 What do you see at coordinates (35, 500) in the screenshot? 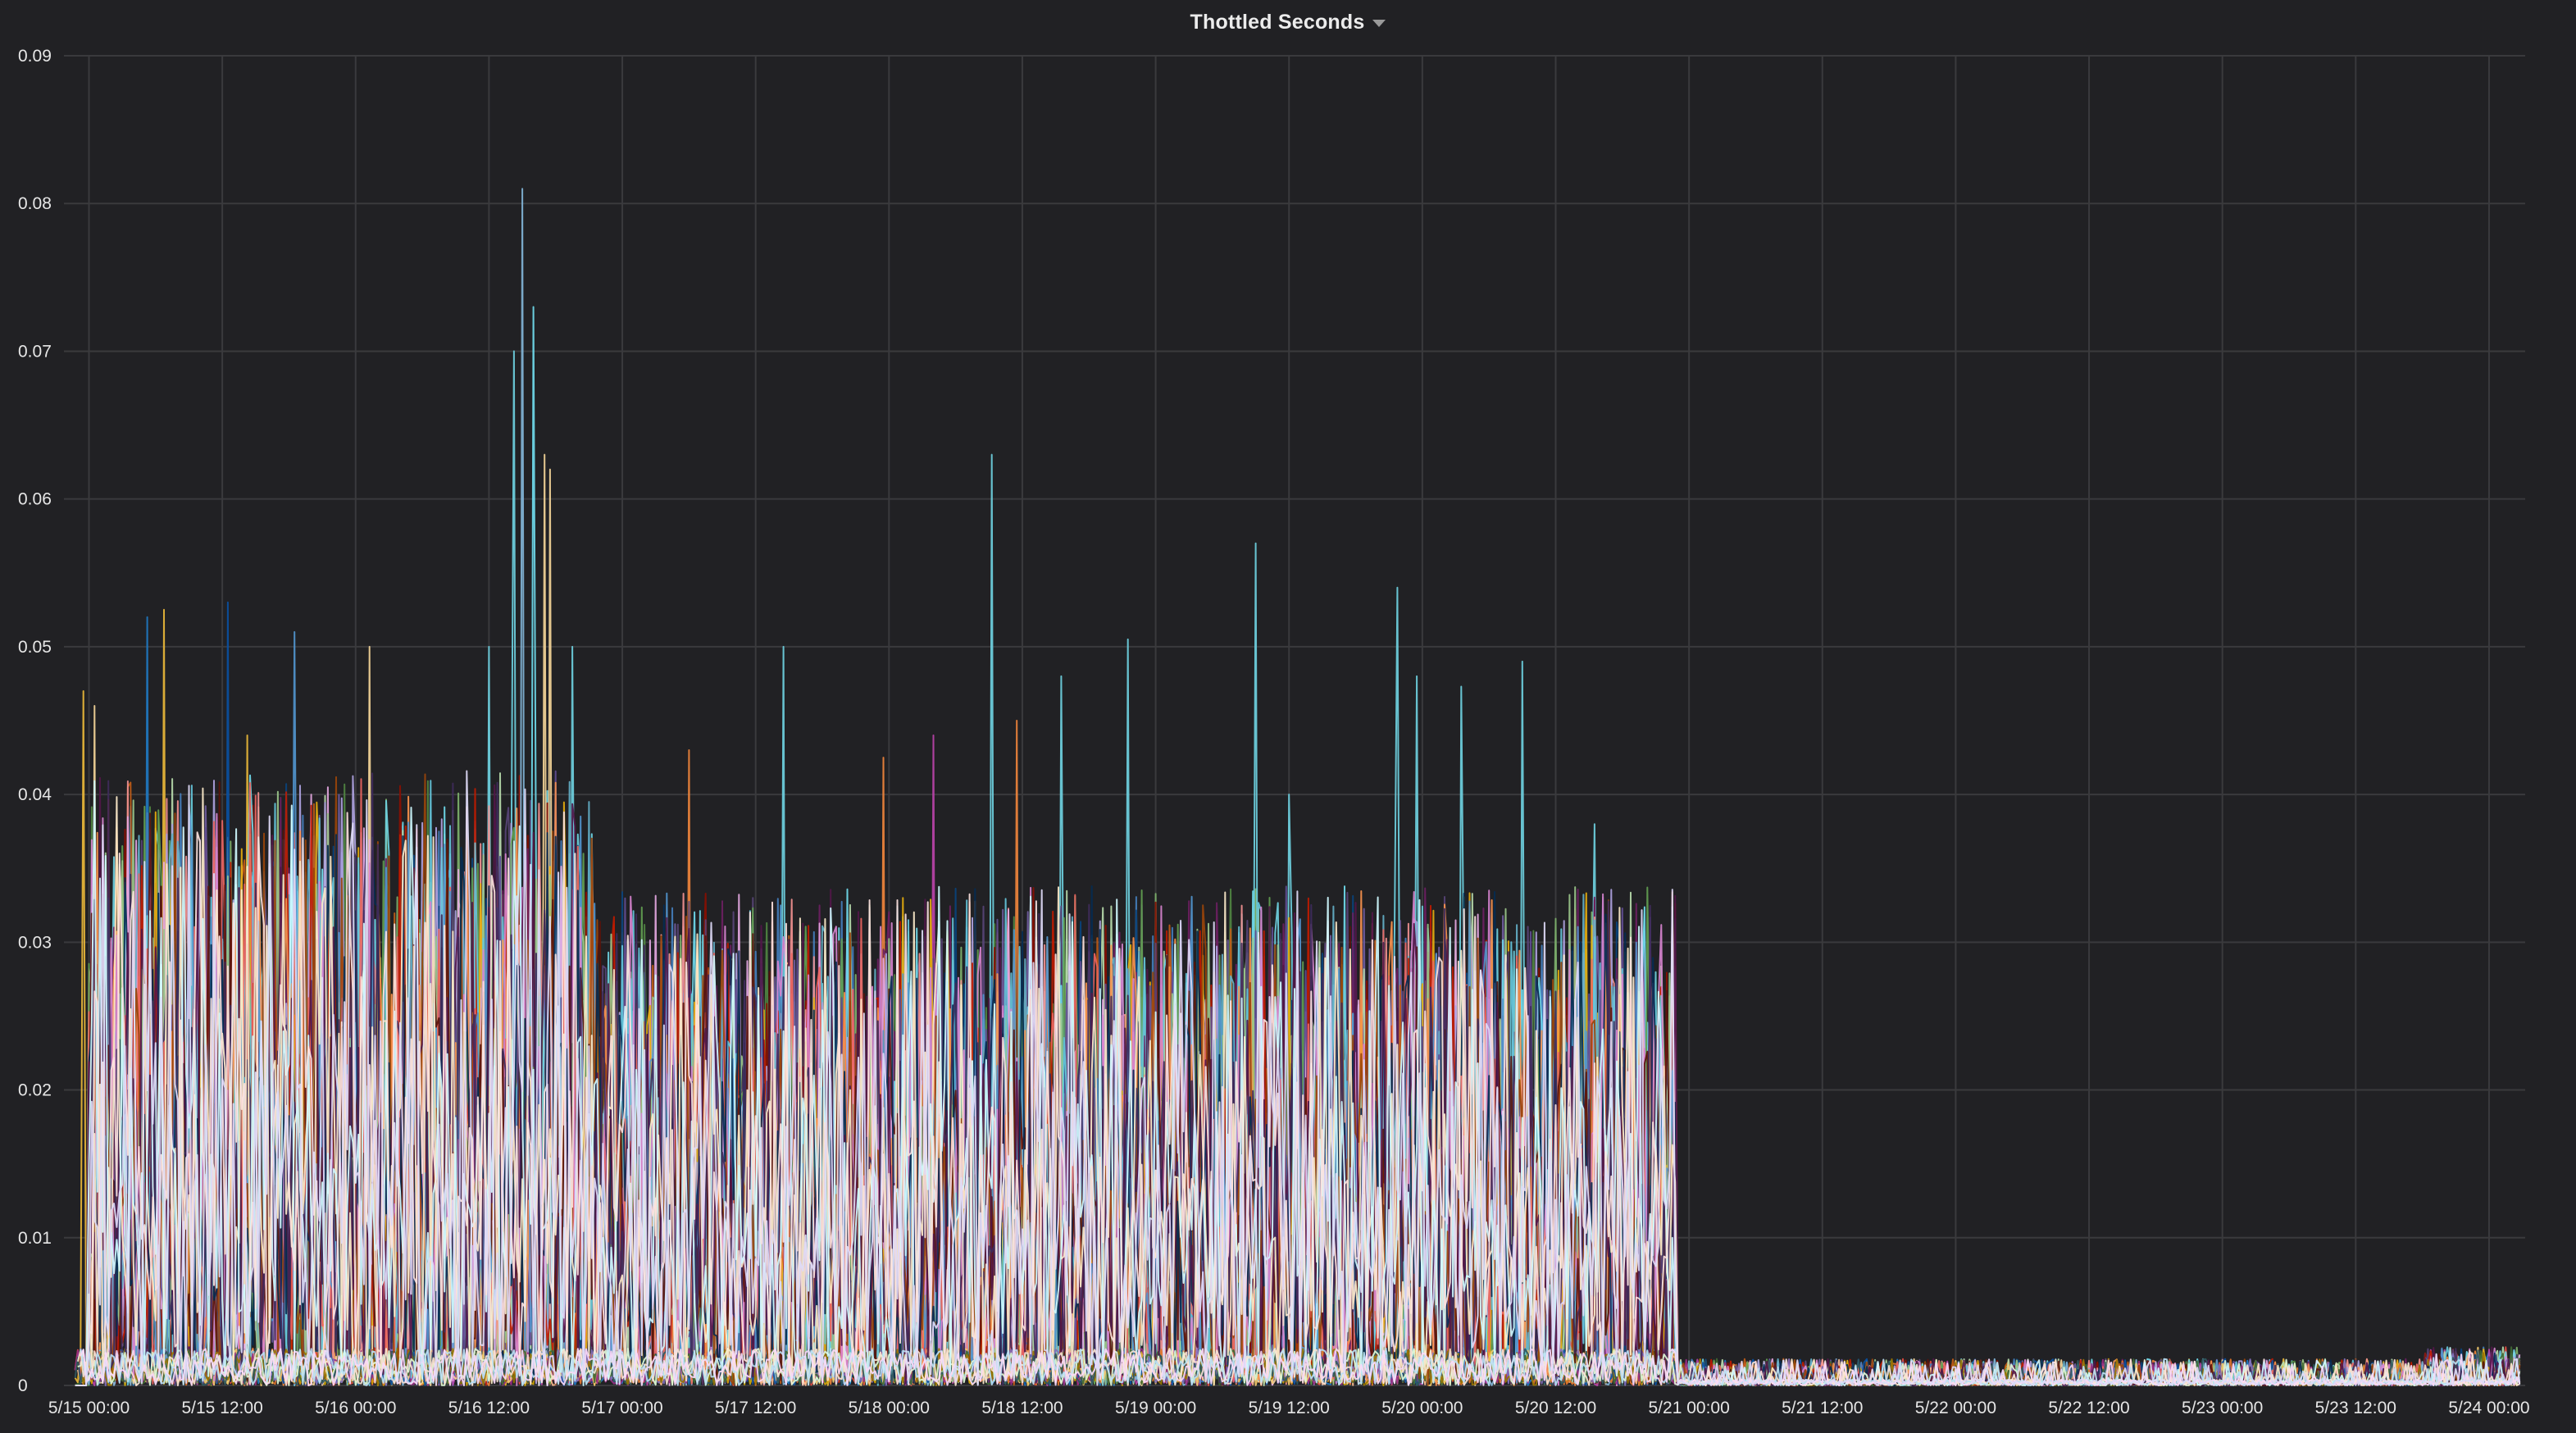
I see `y-tick-label: 0.06` at bounding box center [35, 500].